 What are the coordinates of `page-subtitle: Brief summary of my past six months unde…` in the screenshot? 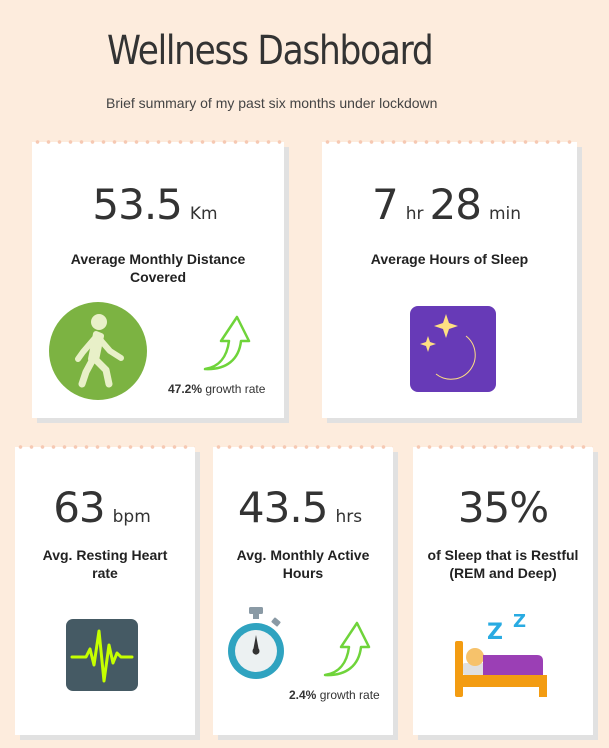 It's located at (272, 103).